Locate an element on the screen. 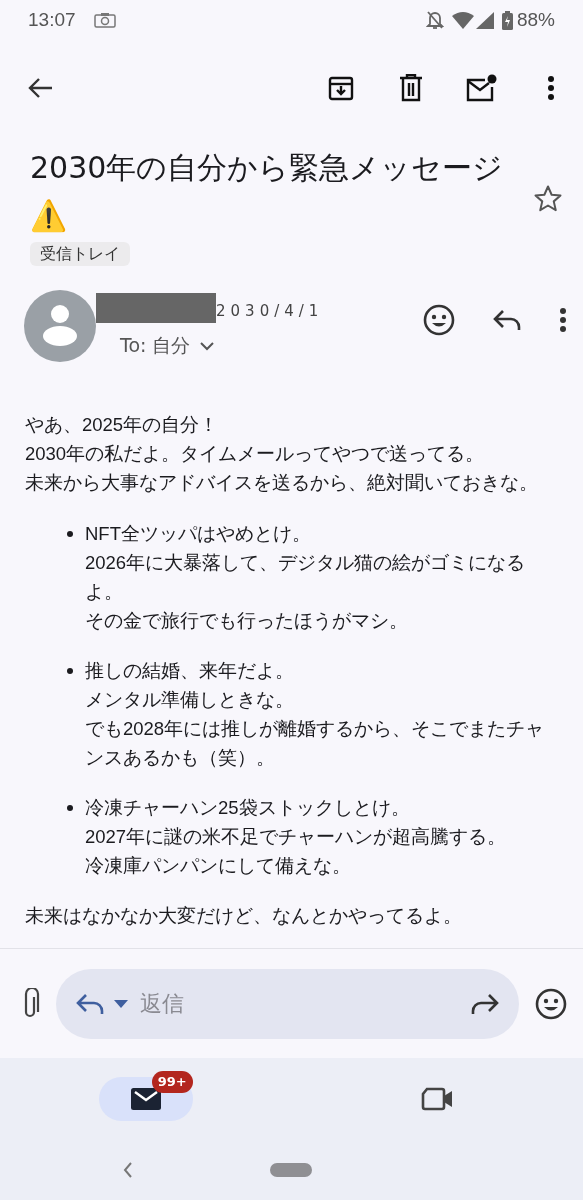 The width and height of the screenshot is (583, 1200). email-text-line: 2030年の私だよ。タイムメールってやつで送ってる。 is located at coordinates (255, 454).